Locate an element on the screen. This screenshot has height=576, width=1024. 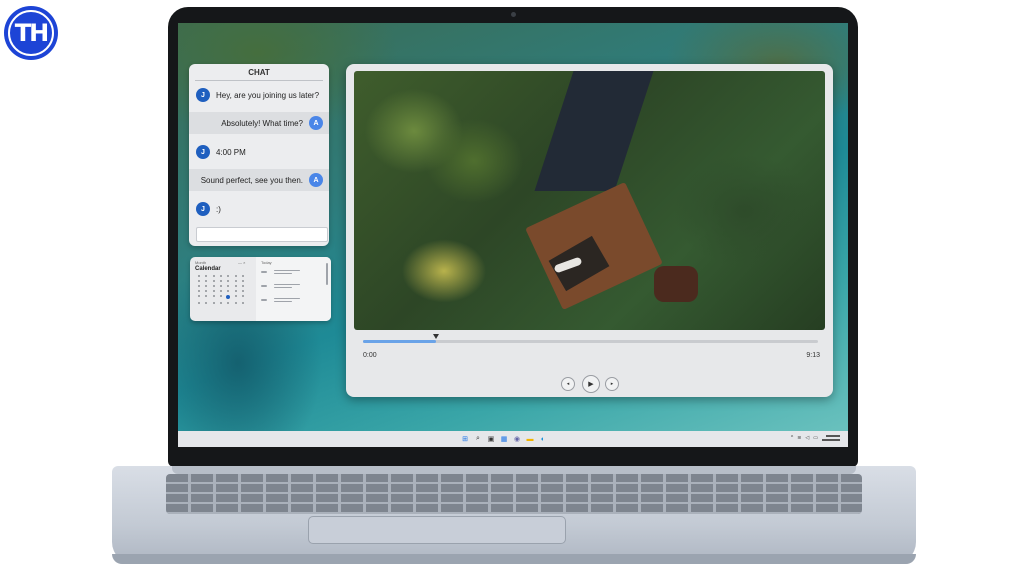
progress-fill is located at coordinates (399, 341).